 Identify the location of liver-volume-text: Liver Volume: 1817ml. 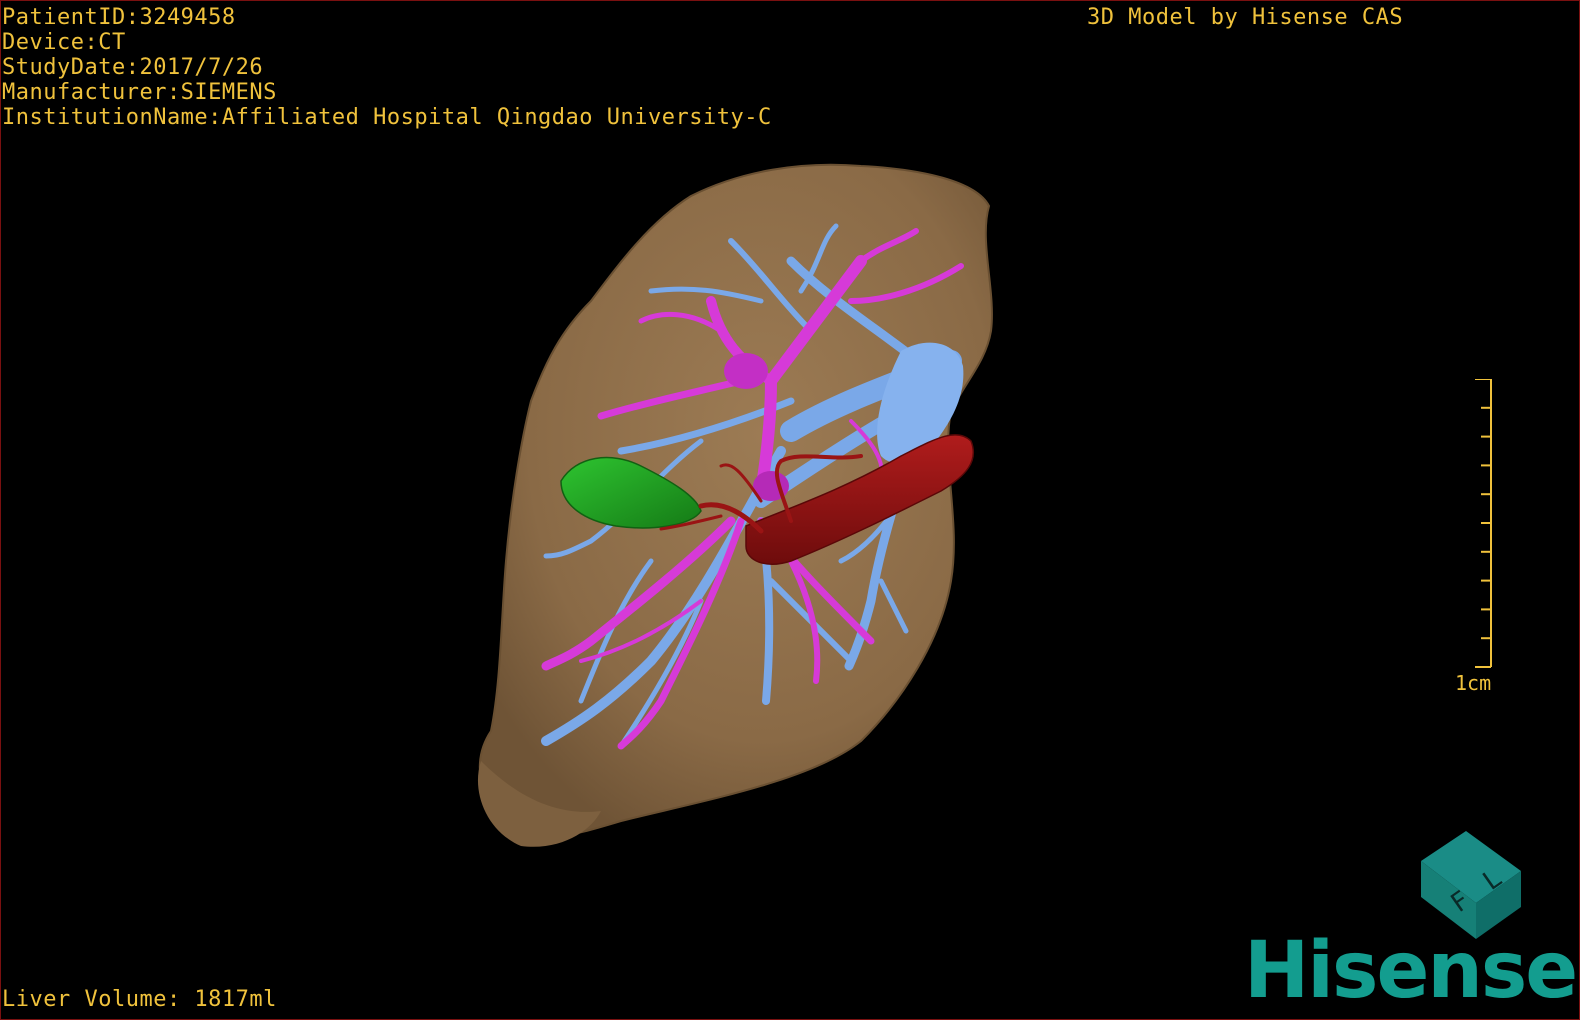
(139, 999).